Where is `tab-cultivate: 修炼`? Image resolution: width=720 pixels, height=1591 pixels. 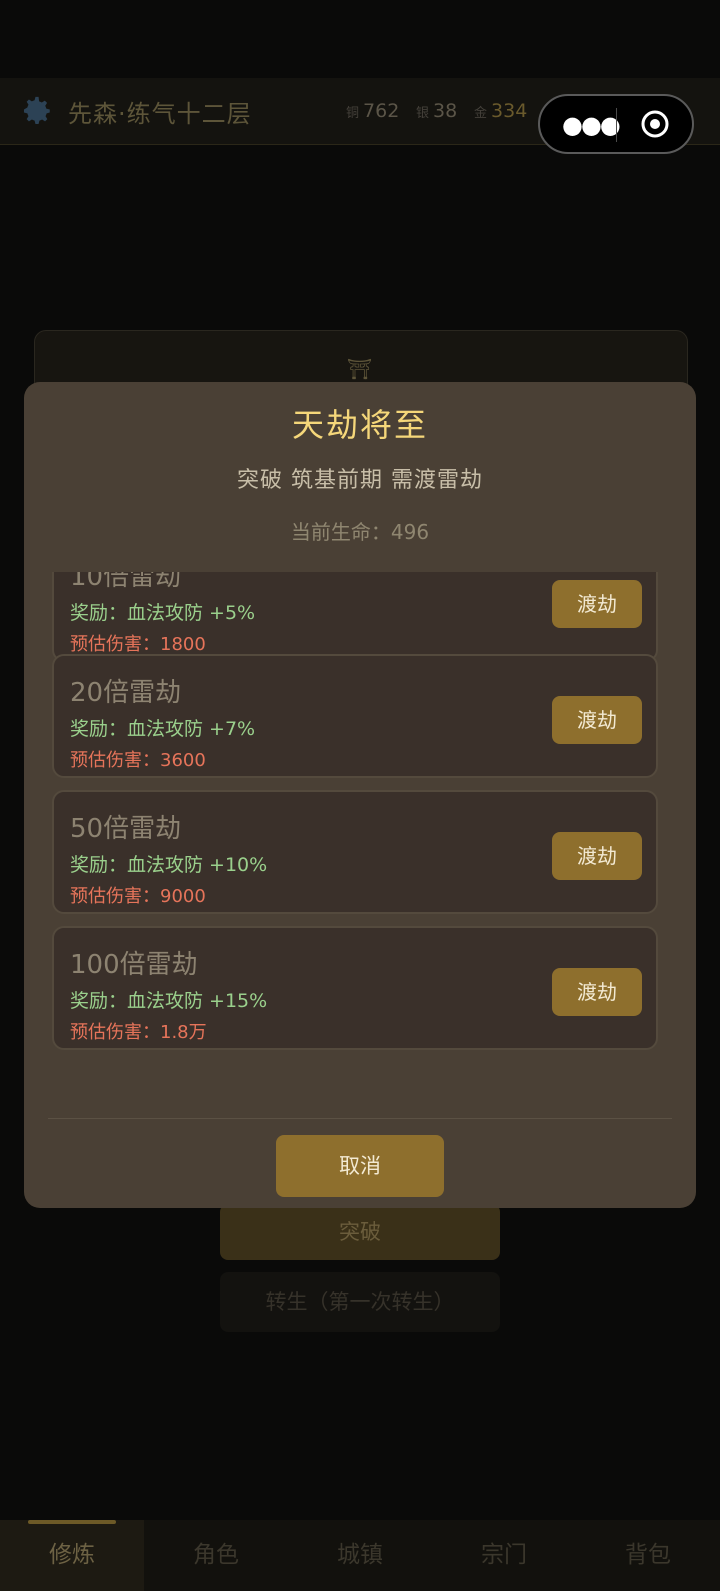
tab-cultivate: 修炼 is located at coordinates (72, 1555).